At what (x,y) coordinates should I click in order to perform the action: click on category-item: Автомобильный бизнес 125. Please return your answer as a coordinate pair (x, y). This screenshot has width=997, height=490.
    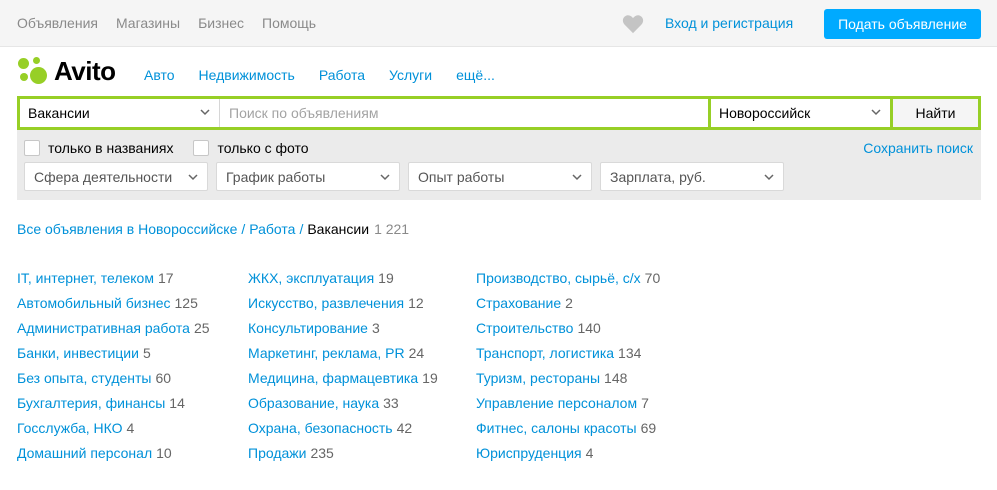
    Looking at the image, I should click on (113, 307).